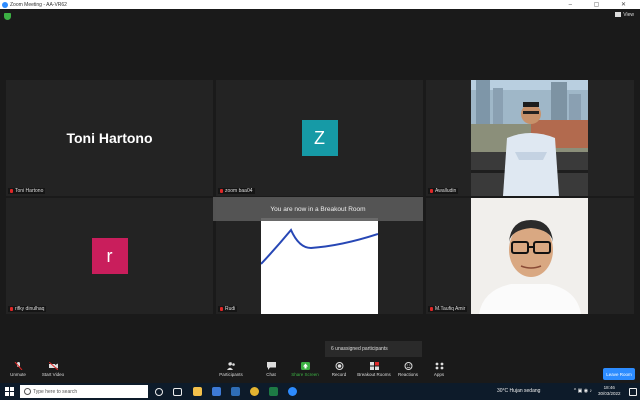 This screenshot has height=400, width=640. Describe the element at coordinates (602, 4) in the screenshot. I see `window-controls: – ▢ ✕` at that location.